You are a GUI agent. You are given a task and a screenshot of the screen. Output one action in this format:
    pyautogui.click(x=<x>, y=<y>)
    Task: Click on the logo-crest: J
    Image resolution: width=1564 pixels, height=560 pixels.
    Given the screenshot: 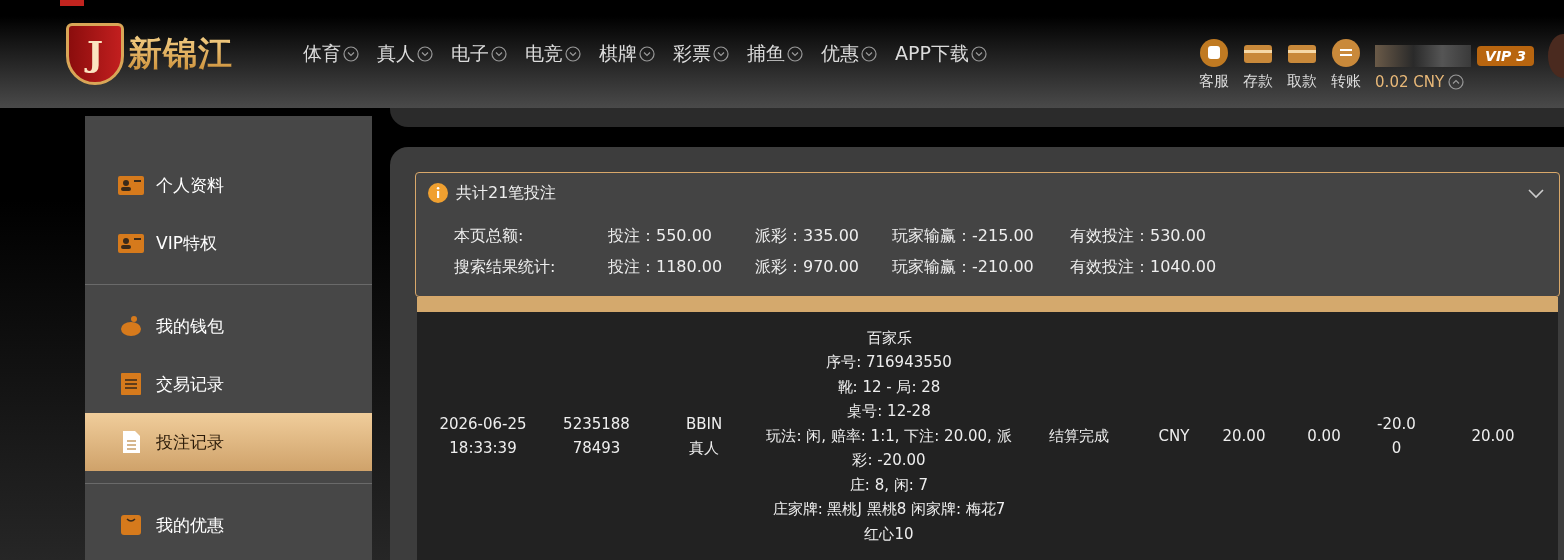 What is the action you would take?
    pyautogui.click(x=95, y=54)
    